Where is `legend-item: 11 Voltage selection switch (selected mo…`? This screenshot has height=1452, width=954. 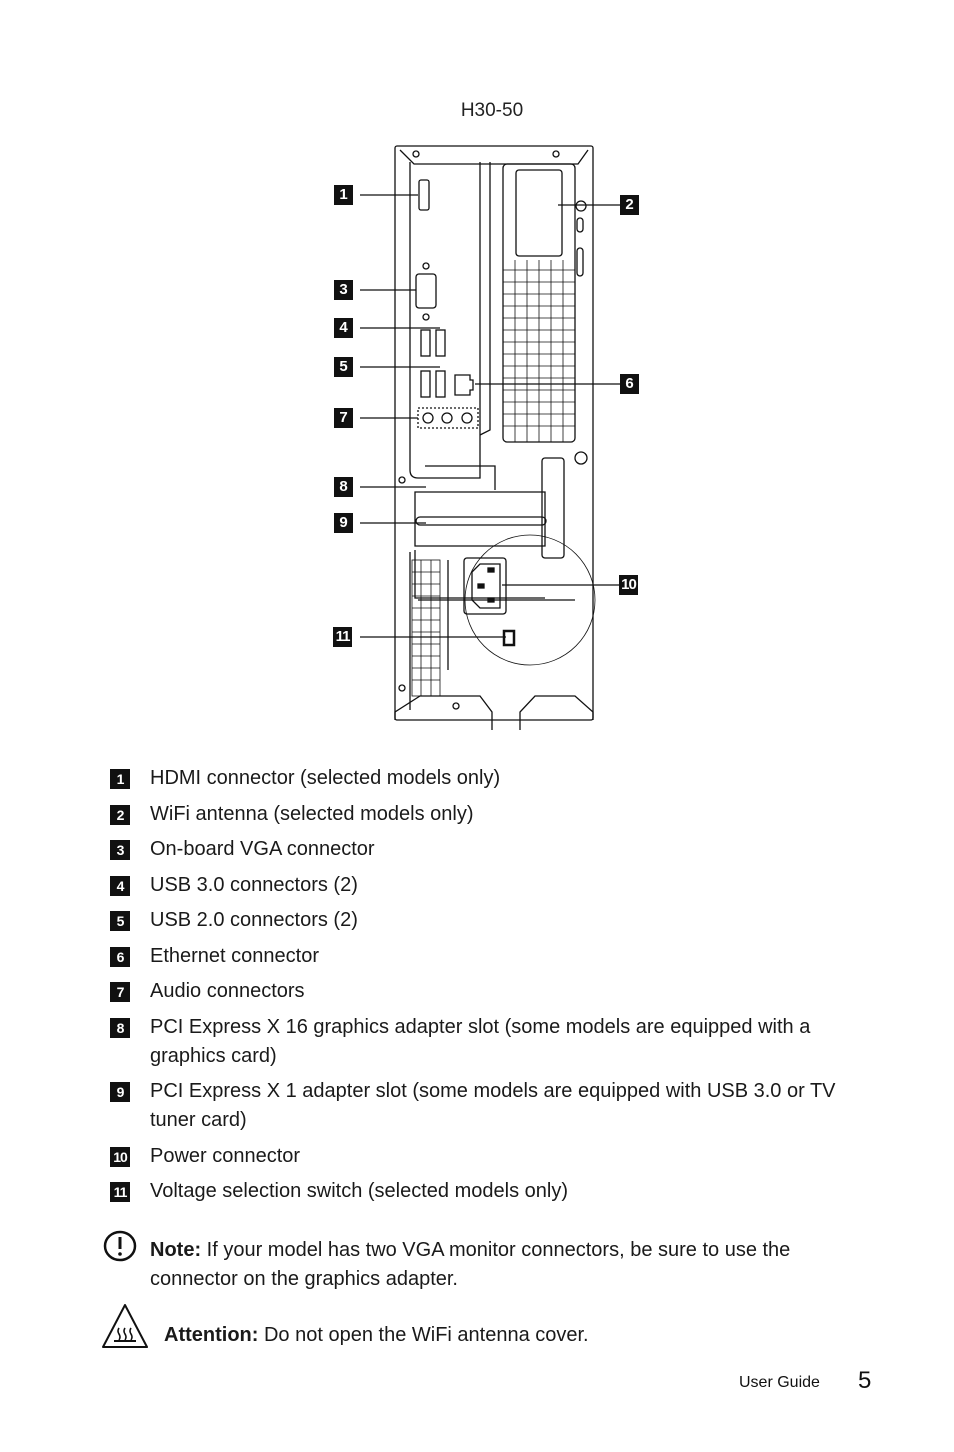 legend-item: 11 Voltage selection switch (selected mo… is located at coordinates (490, 1191).